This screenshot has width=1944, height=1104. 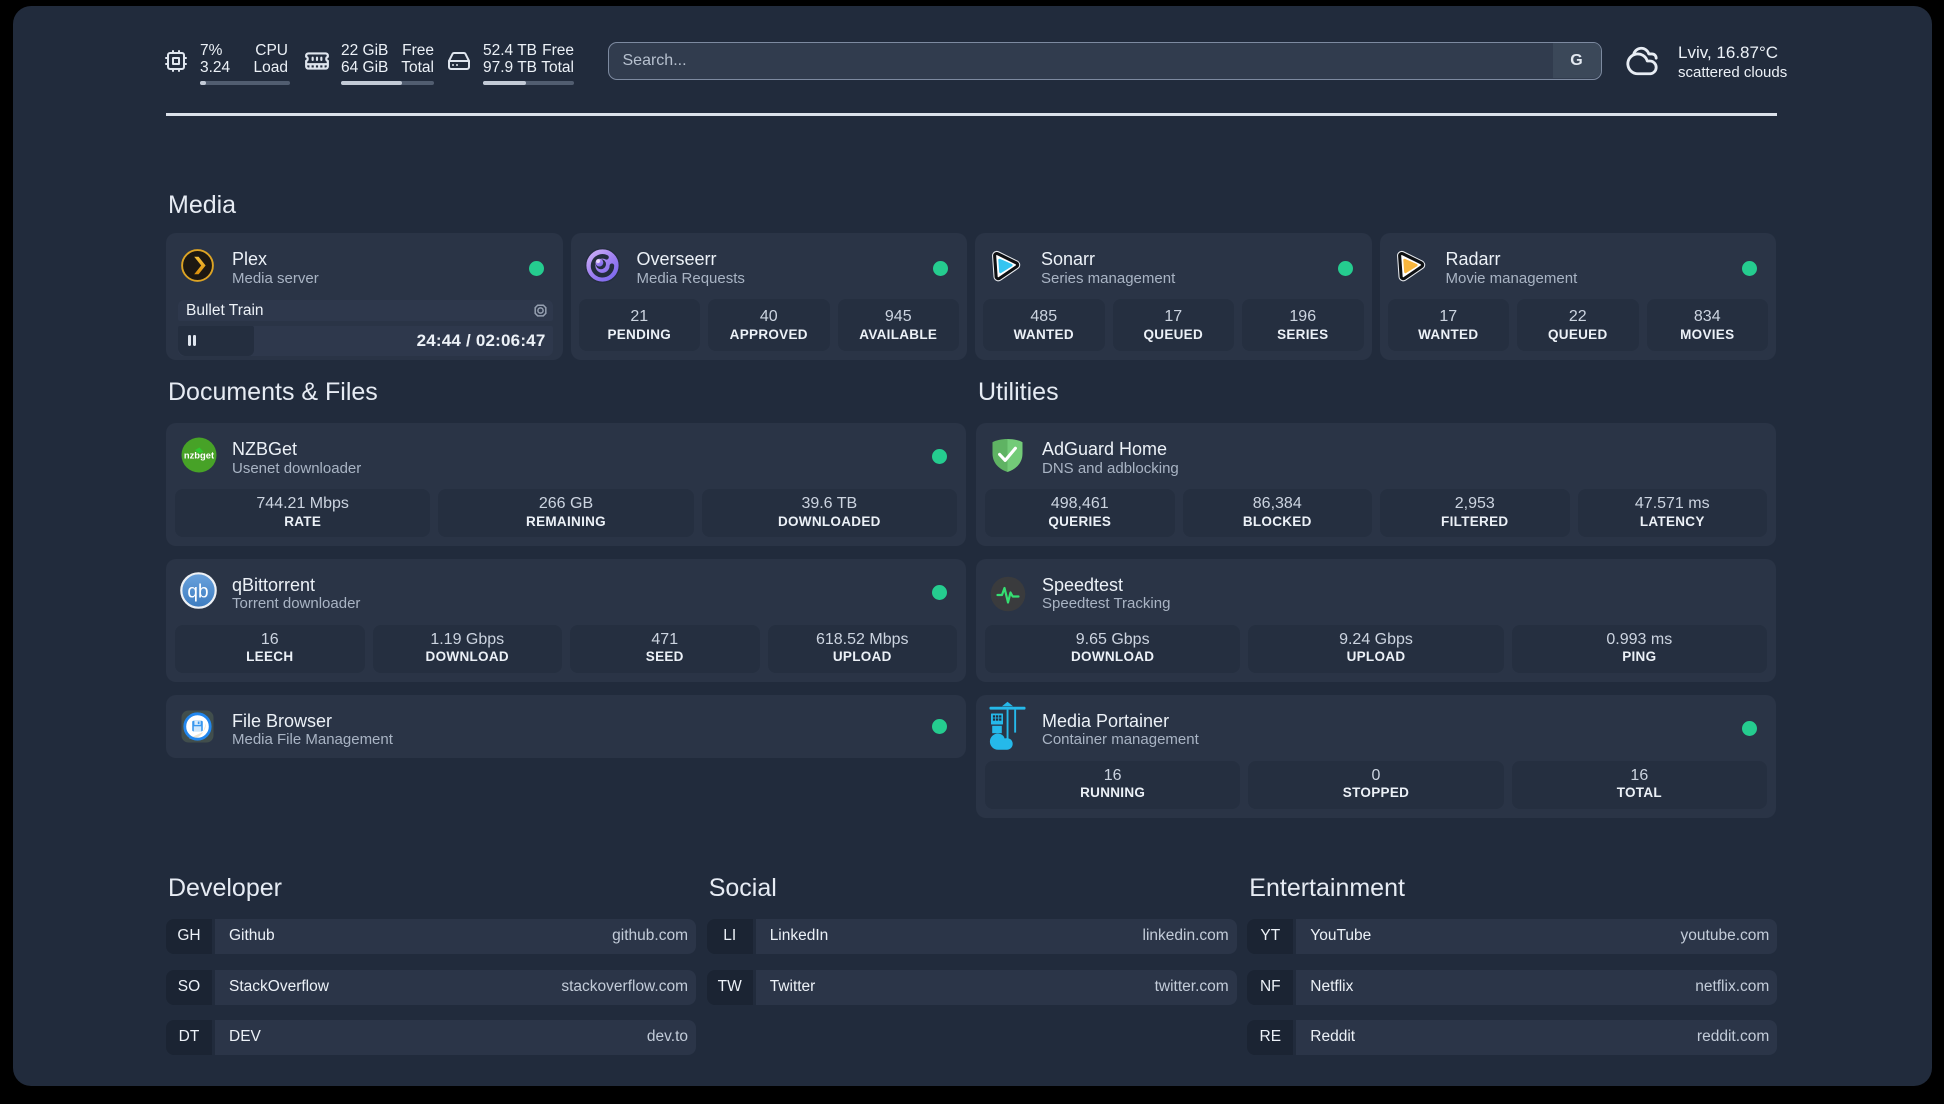 I want to click on svg-text: qb, so click(x=197, y=592).